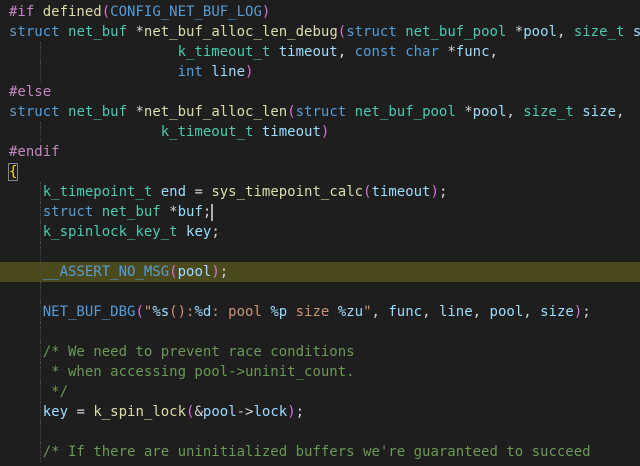 The image size is (640, 466). What do you see at coordinates (320, 12) in the screenshot?
I see `code-line: #if defined(CONFIG_NET_BUF_LOG)` at bounding box center [320, 12].